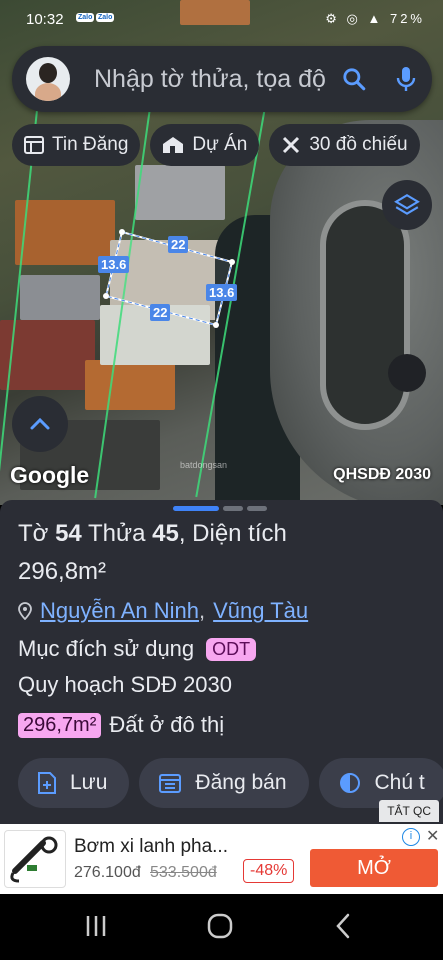  Describe the element at coordinates (354, 79) in the screenshot. I see `search-icon` at that location.